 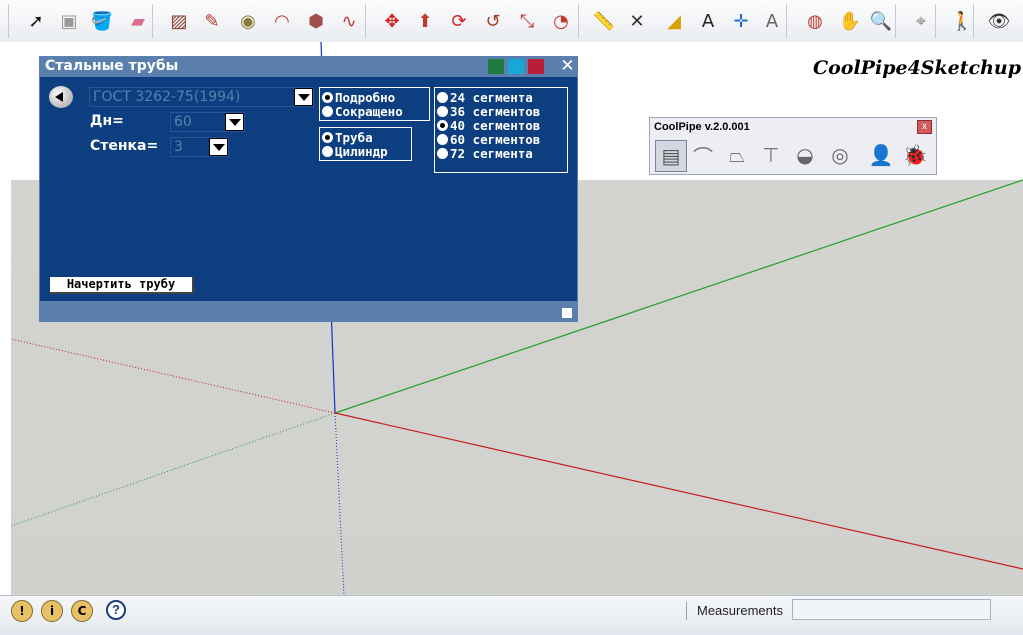 I want to click on pipe-icon: ▤, so click(x=671, y=156).